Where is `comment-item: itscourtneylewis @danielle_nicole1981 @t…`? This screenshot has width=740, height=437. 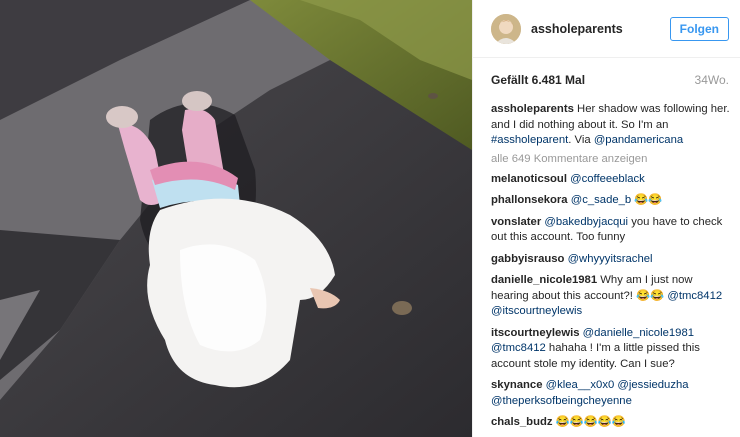 comment-item: itscourtneylewis @danielle_nicole1981 @t… is located at coordinates (610, 349).